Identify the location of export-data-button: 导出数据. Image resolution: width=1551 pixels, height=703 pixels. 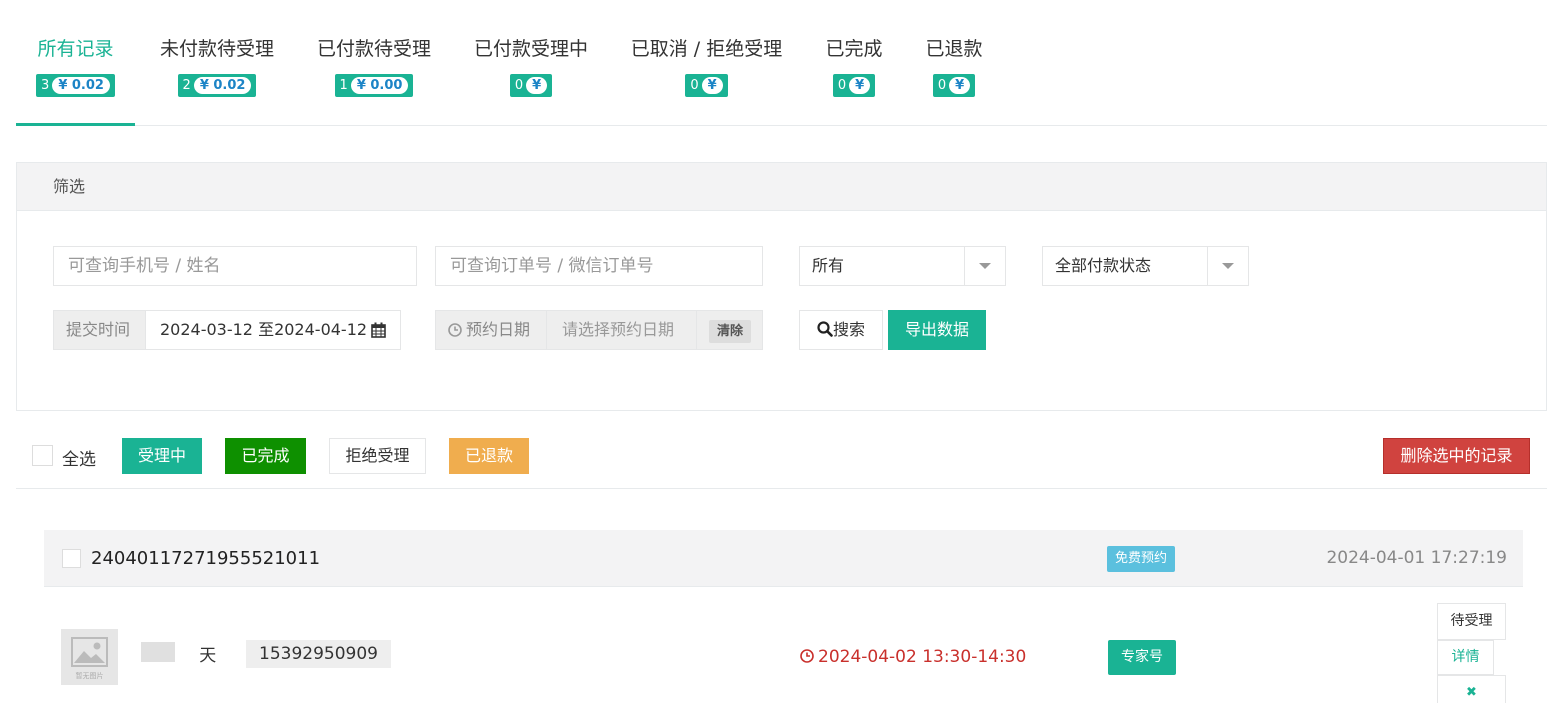
(937, 330).